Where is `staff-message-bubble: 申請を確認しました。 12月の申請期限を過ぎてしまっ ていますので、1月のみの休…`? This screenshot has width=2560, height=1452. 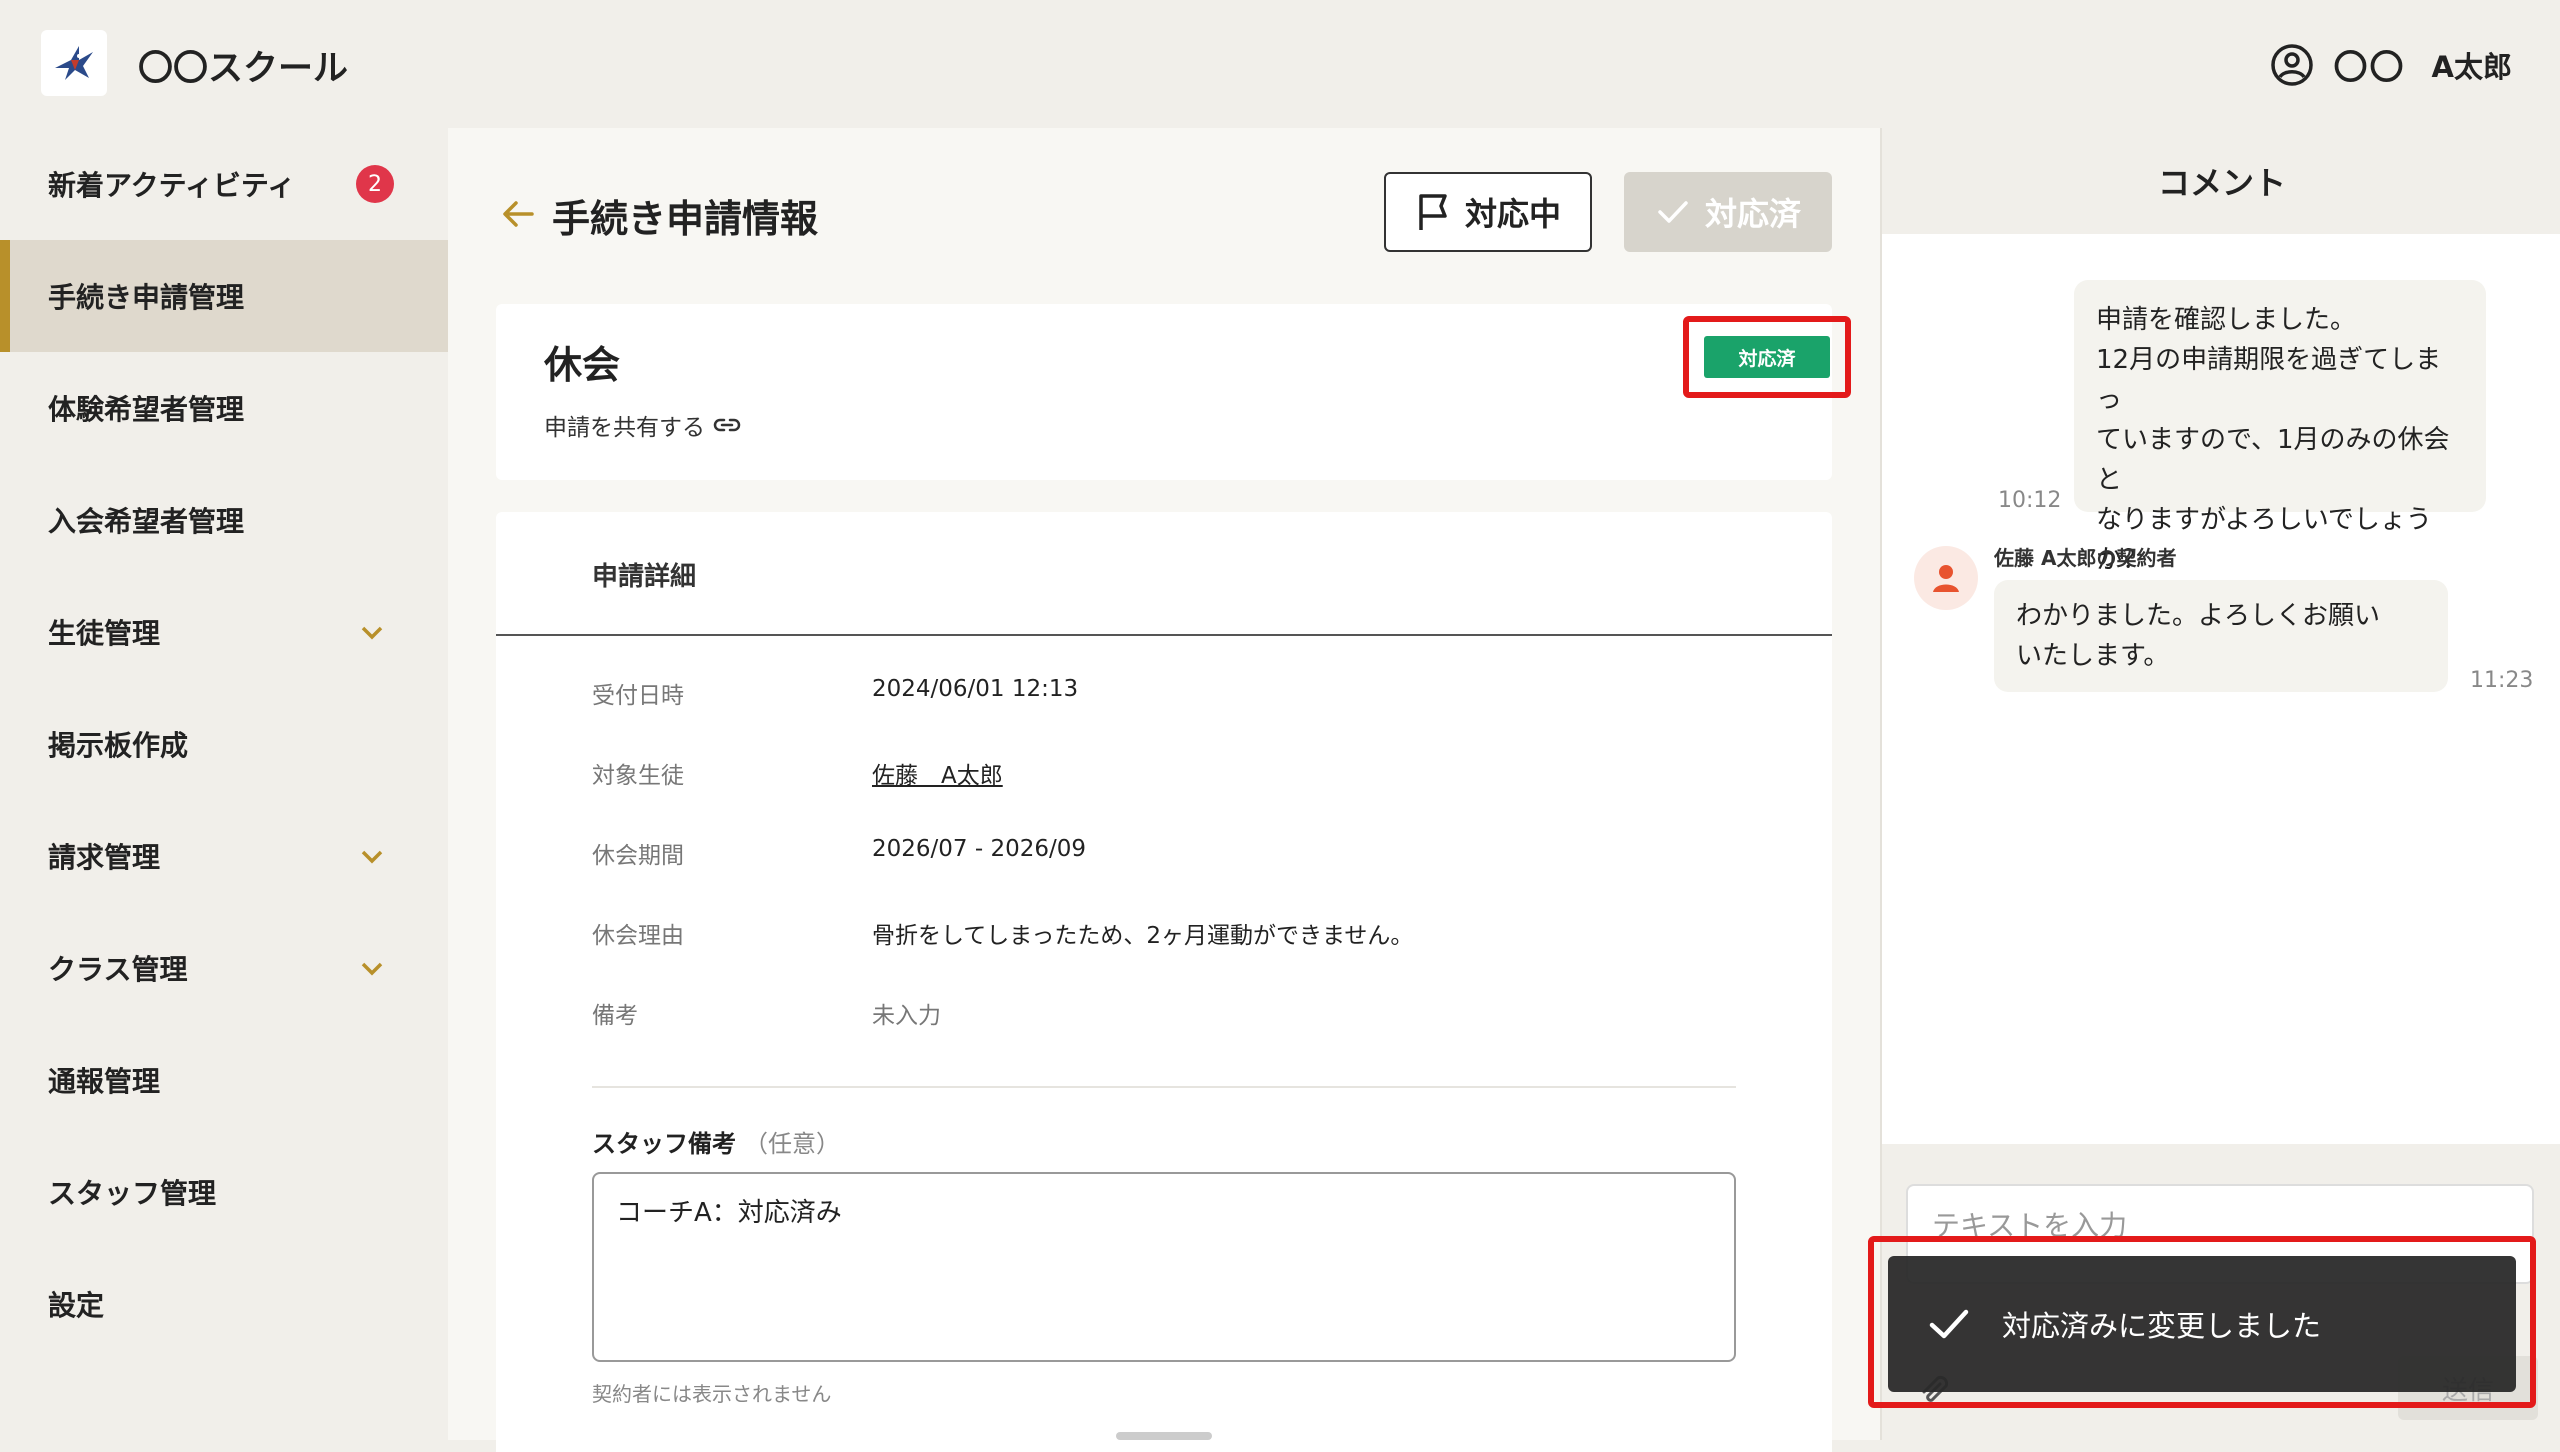 staff-message-bubble: 申請を確認しました。 12月の申請期限を過ぎてしまっ ていますので、1月のみの休… is located at coordinates (2280, 427).